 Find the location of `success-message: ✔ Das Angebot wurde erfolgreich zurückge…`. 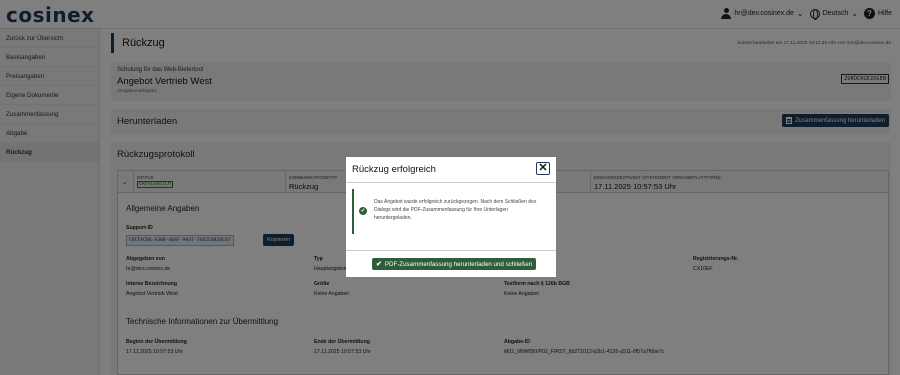

success-message: ✔ Das Angebot wurde erfolgreich zurückge… is located at coordinates (451, 211).